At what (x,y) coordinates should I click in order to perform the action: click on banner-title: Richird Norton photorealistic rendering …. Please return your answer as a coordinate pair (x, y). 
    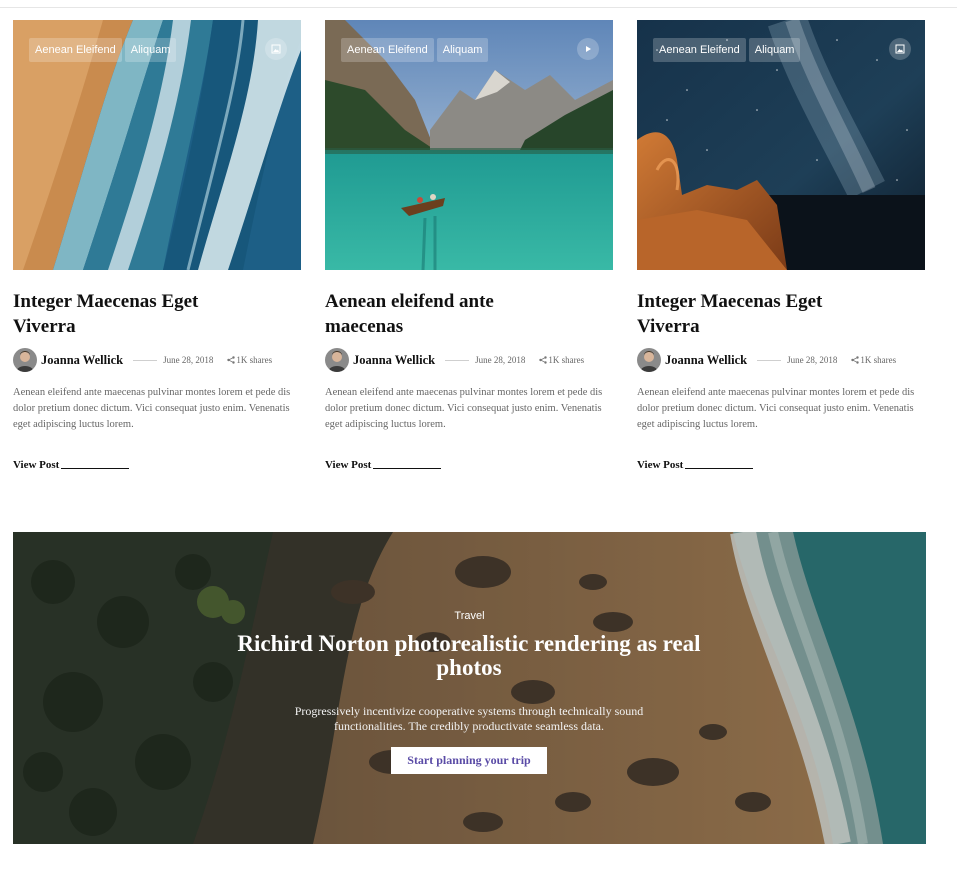
    Looking at the image, I should click on (469, 656).